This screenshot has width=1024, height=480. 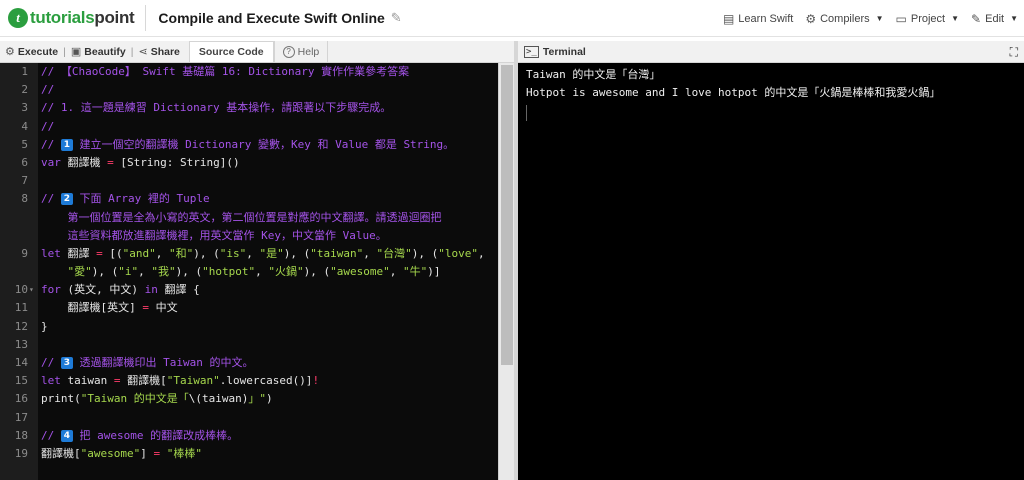 I want to click on nav-edit-label: Edit, so click(x=995, y=18).